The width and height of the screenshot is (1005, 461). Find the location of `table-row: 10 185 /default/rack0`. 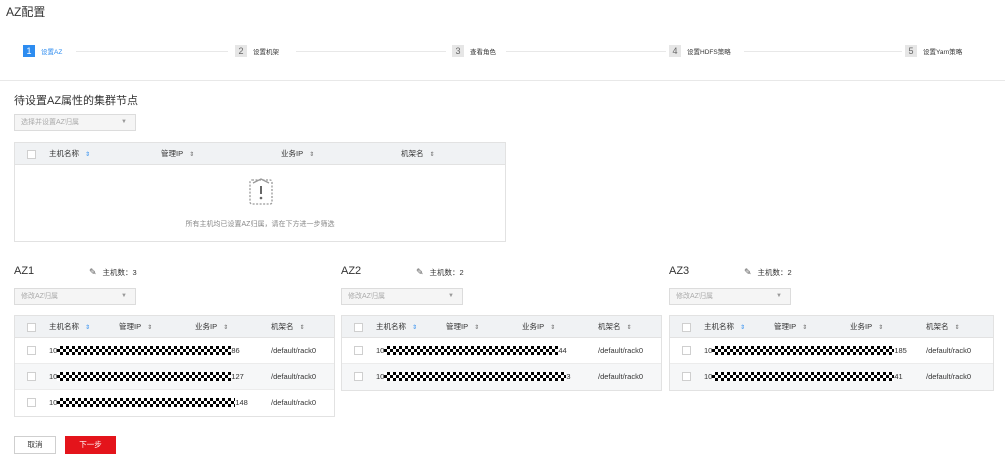

table-row: 10 185 /default/rack0 is located at coordinates (831, 351).